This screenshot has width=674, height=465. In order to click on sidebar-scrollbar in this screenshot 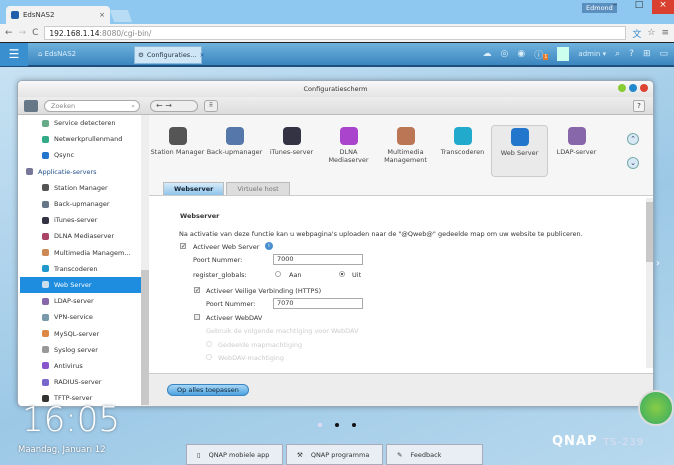, I will do `click(145, 260)`.